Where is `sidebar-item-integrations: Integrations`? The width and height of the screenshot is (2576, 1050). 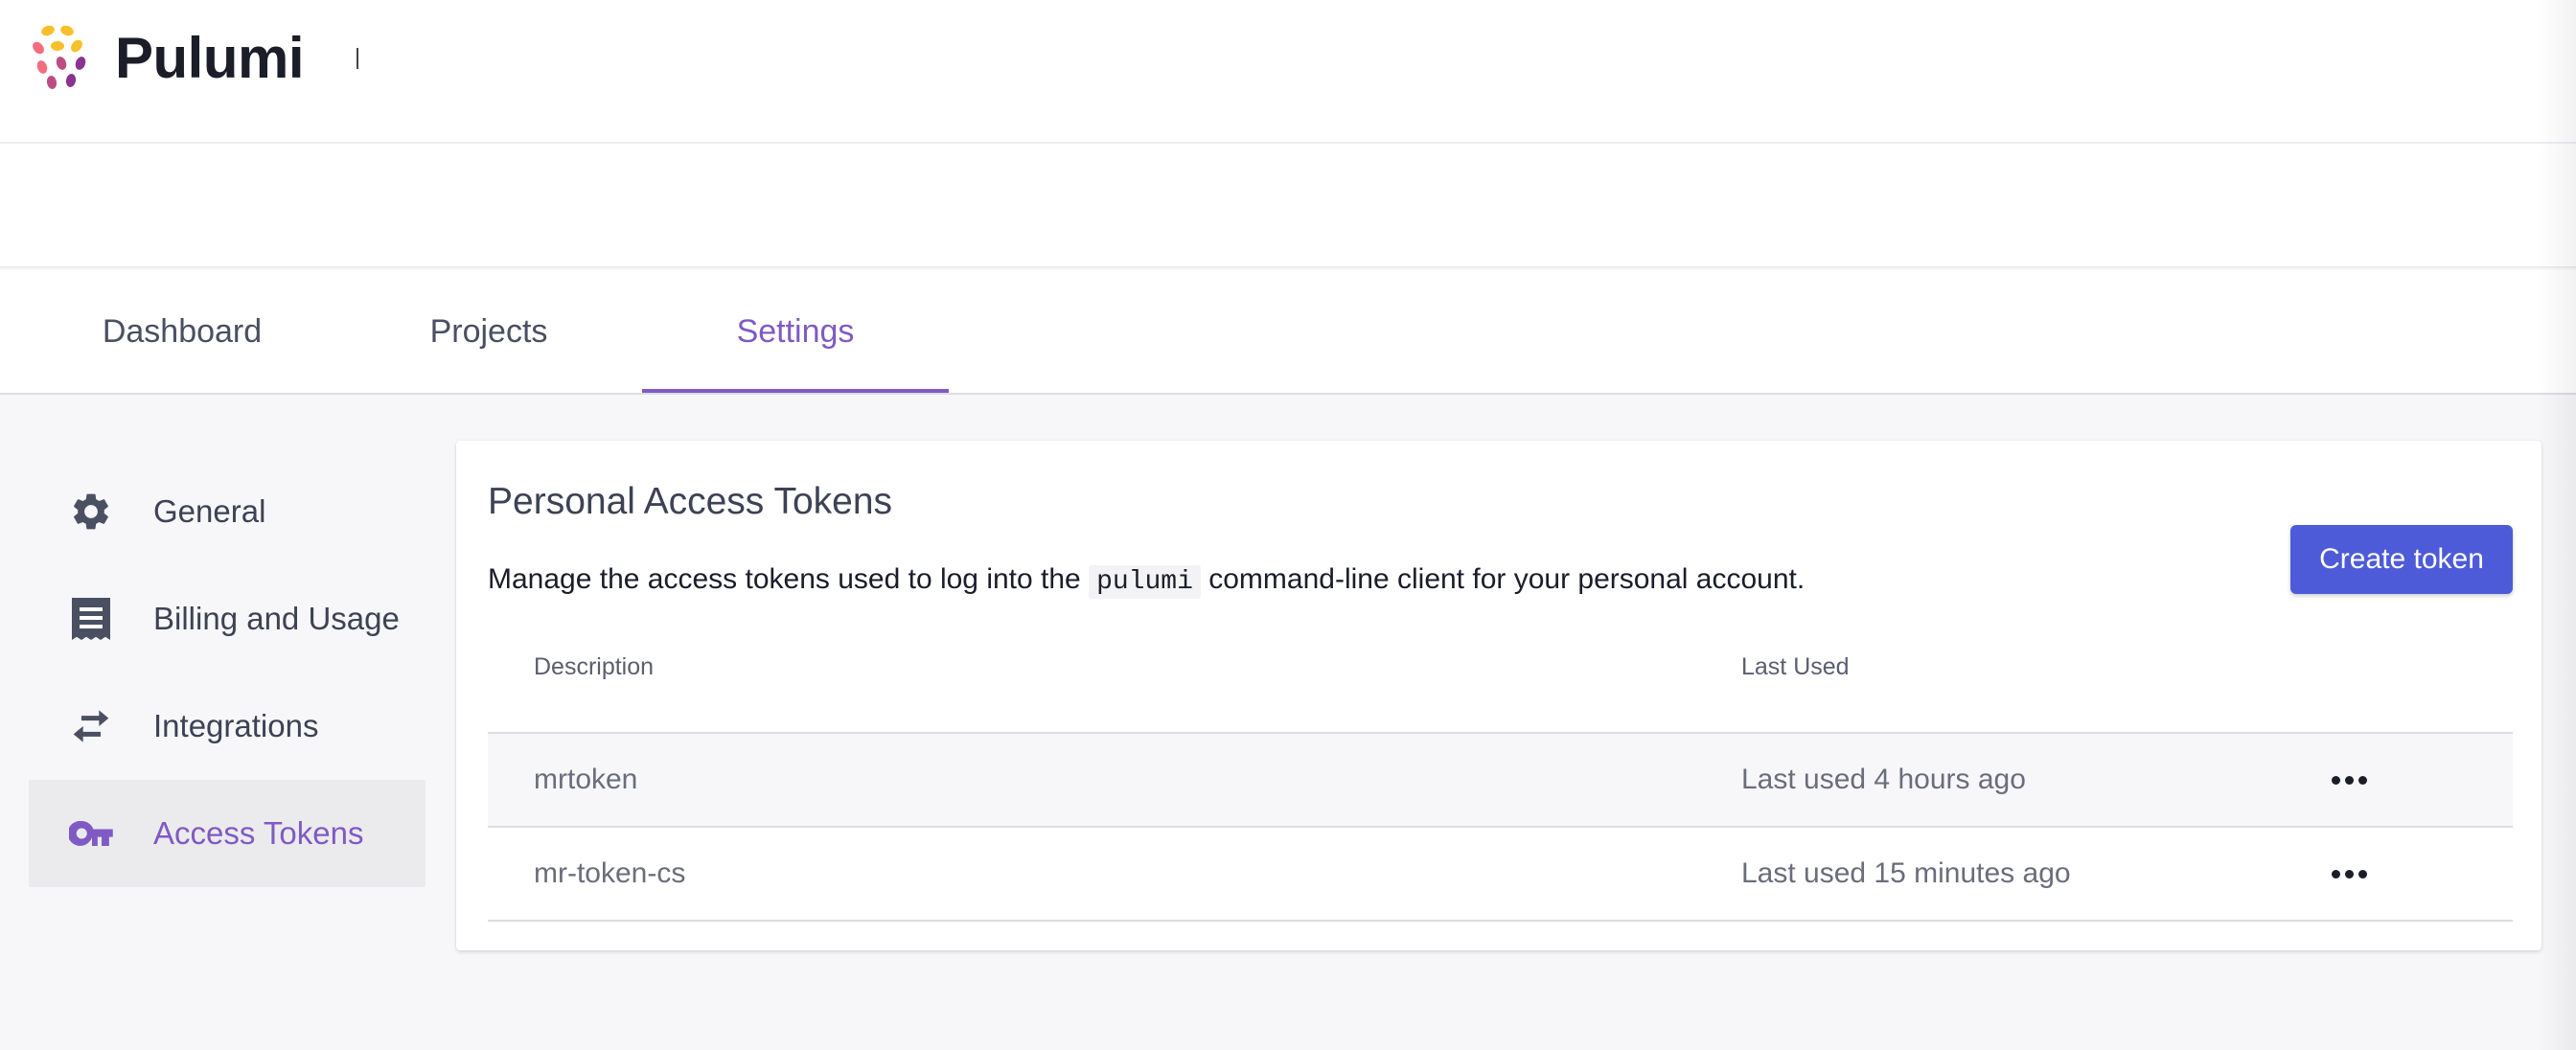 sidebar-item-integrations: Integrations is located at coordinates (228, 726).